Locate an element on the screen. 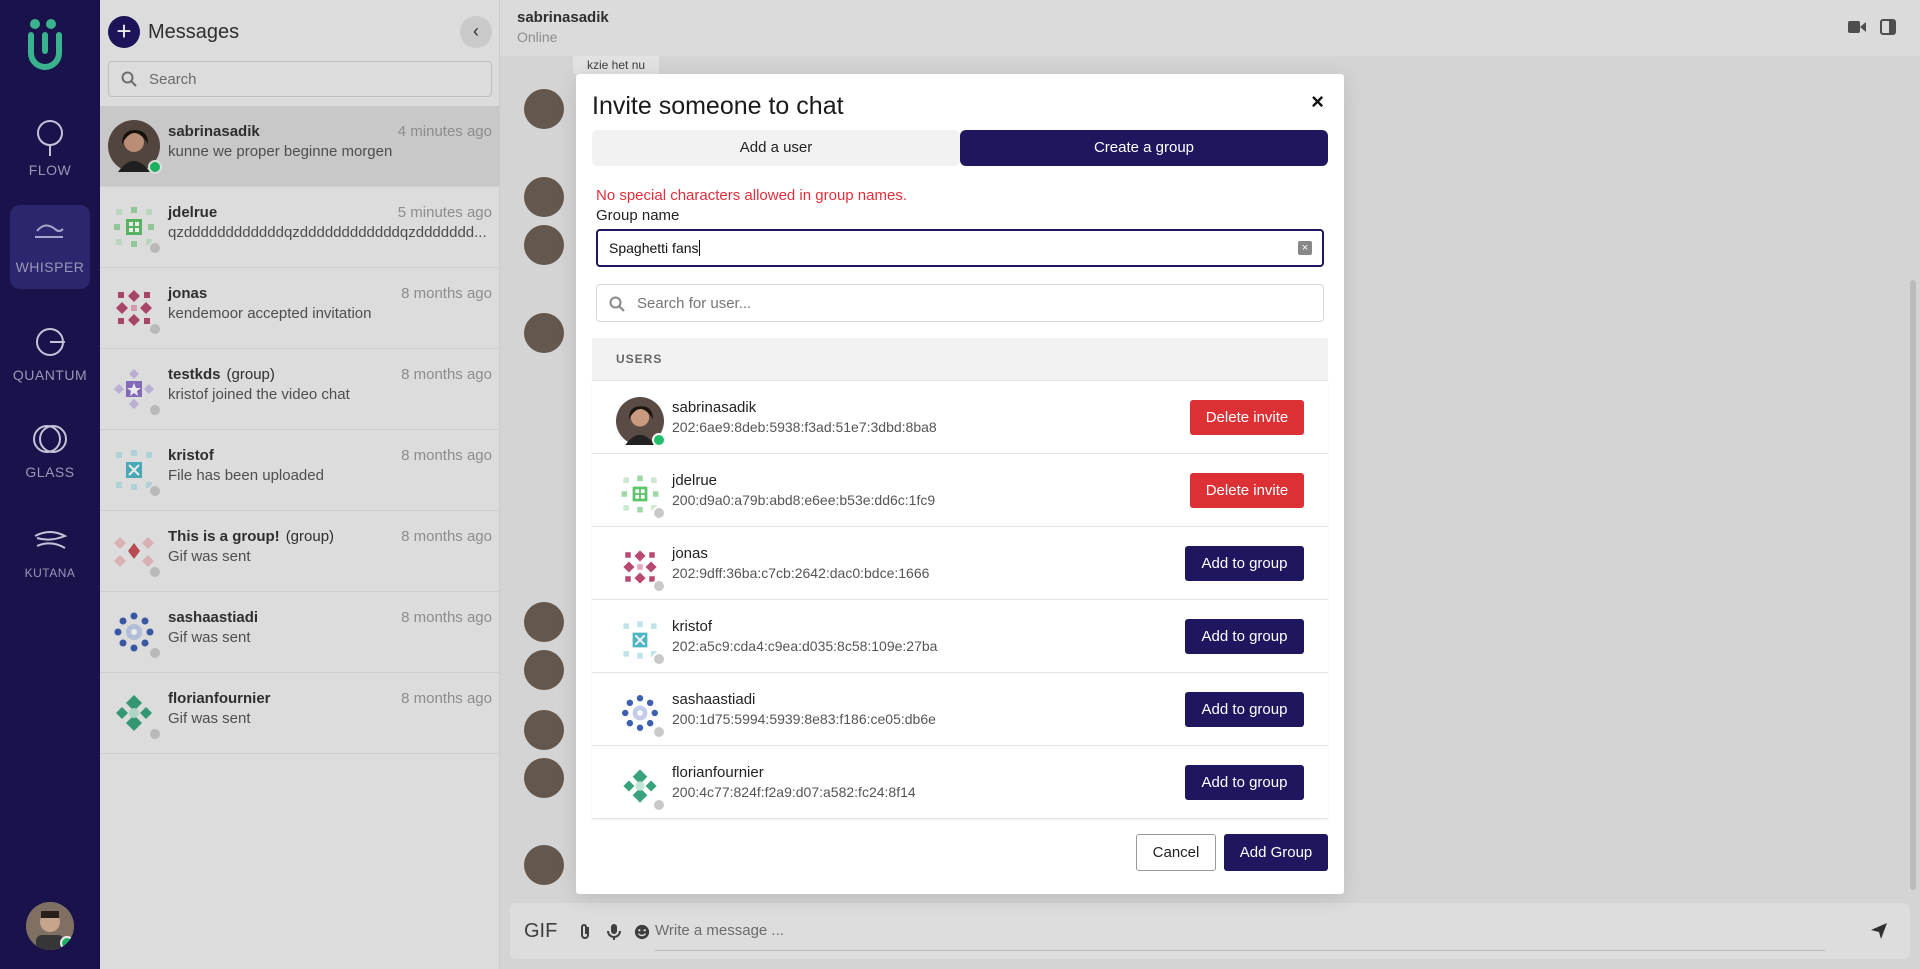 The image size is (1920, 969). group-name-label: Group name is located at coordinates (638, 215).